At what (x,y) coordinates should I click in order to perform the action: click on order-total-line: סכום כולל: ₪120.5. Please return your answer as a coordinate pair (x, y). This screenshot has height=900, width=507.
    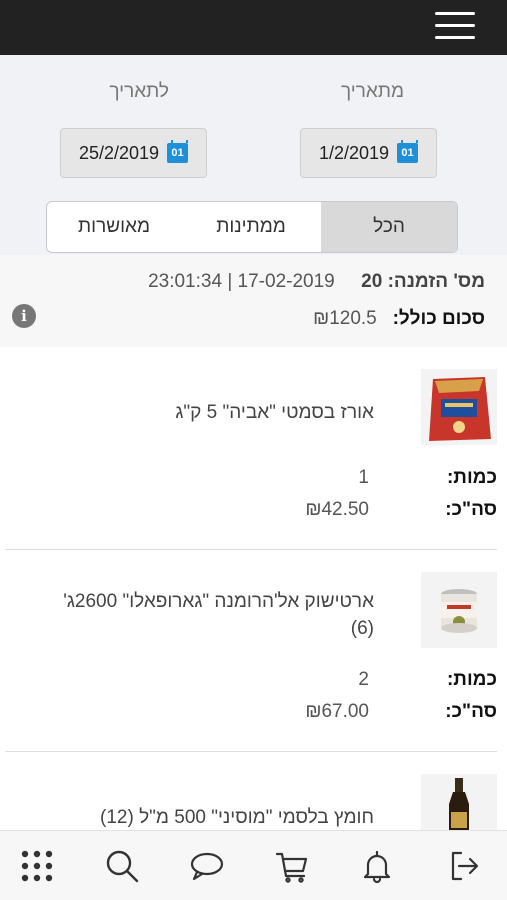
    Looking at the image, I should click on (399, 319).